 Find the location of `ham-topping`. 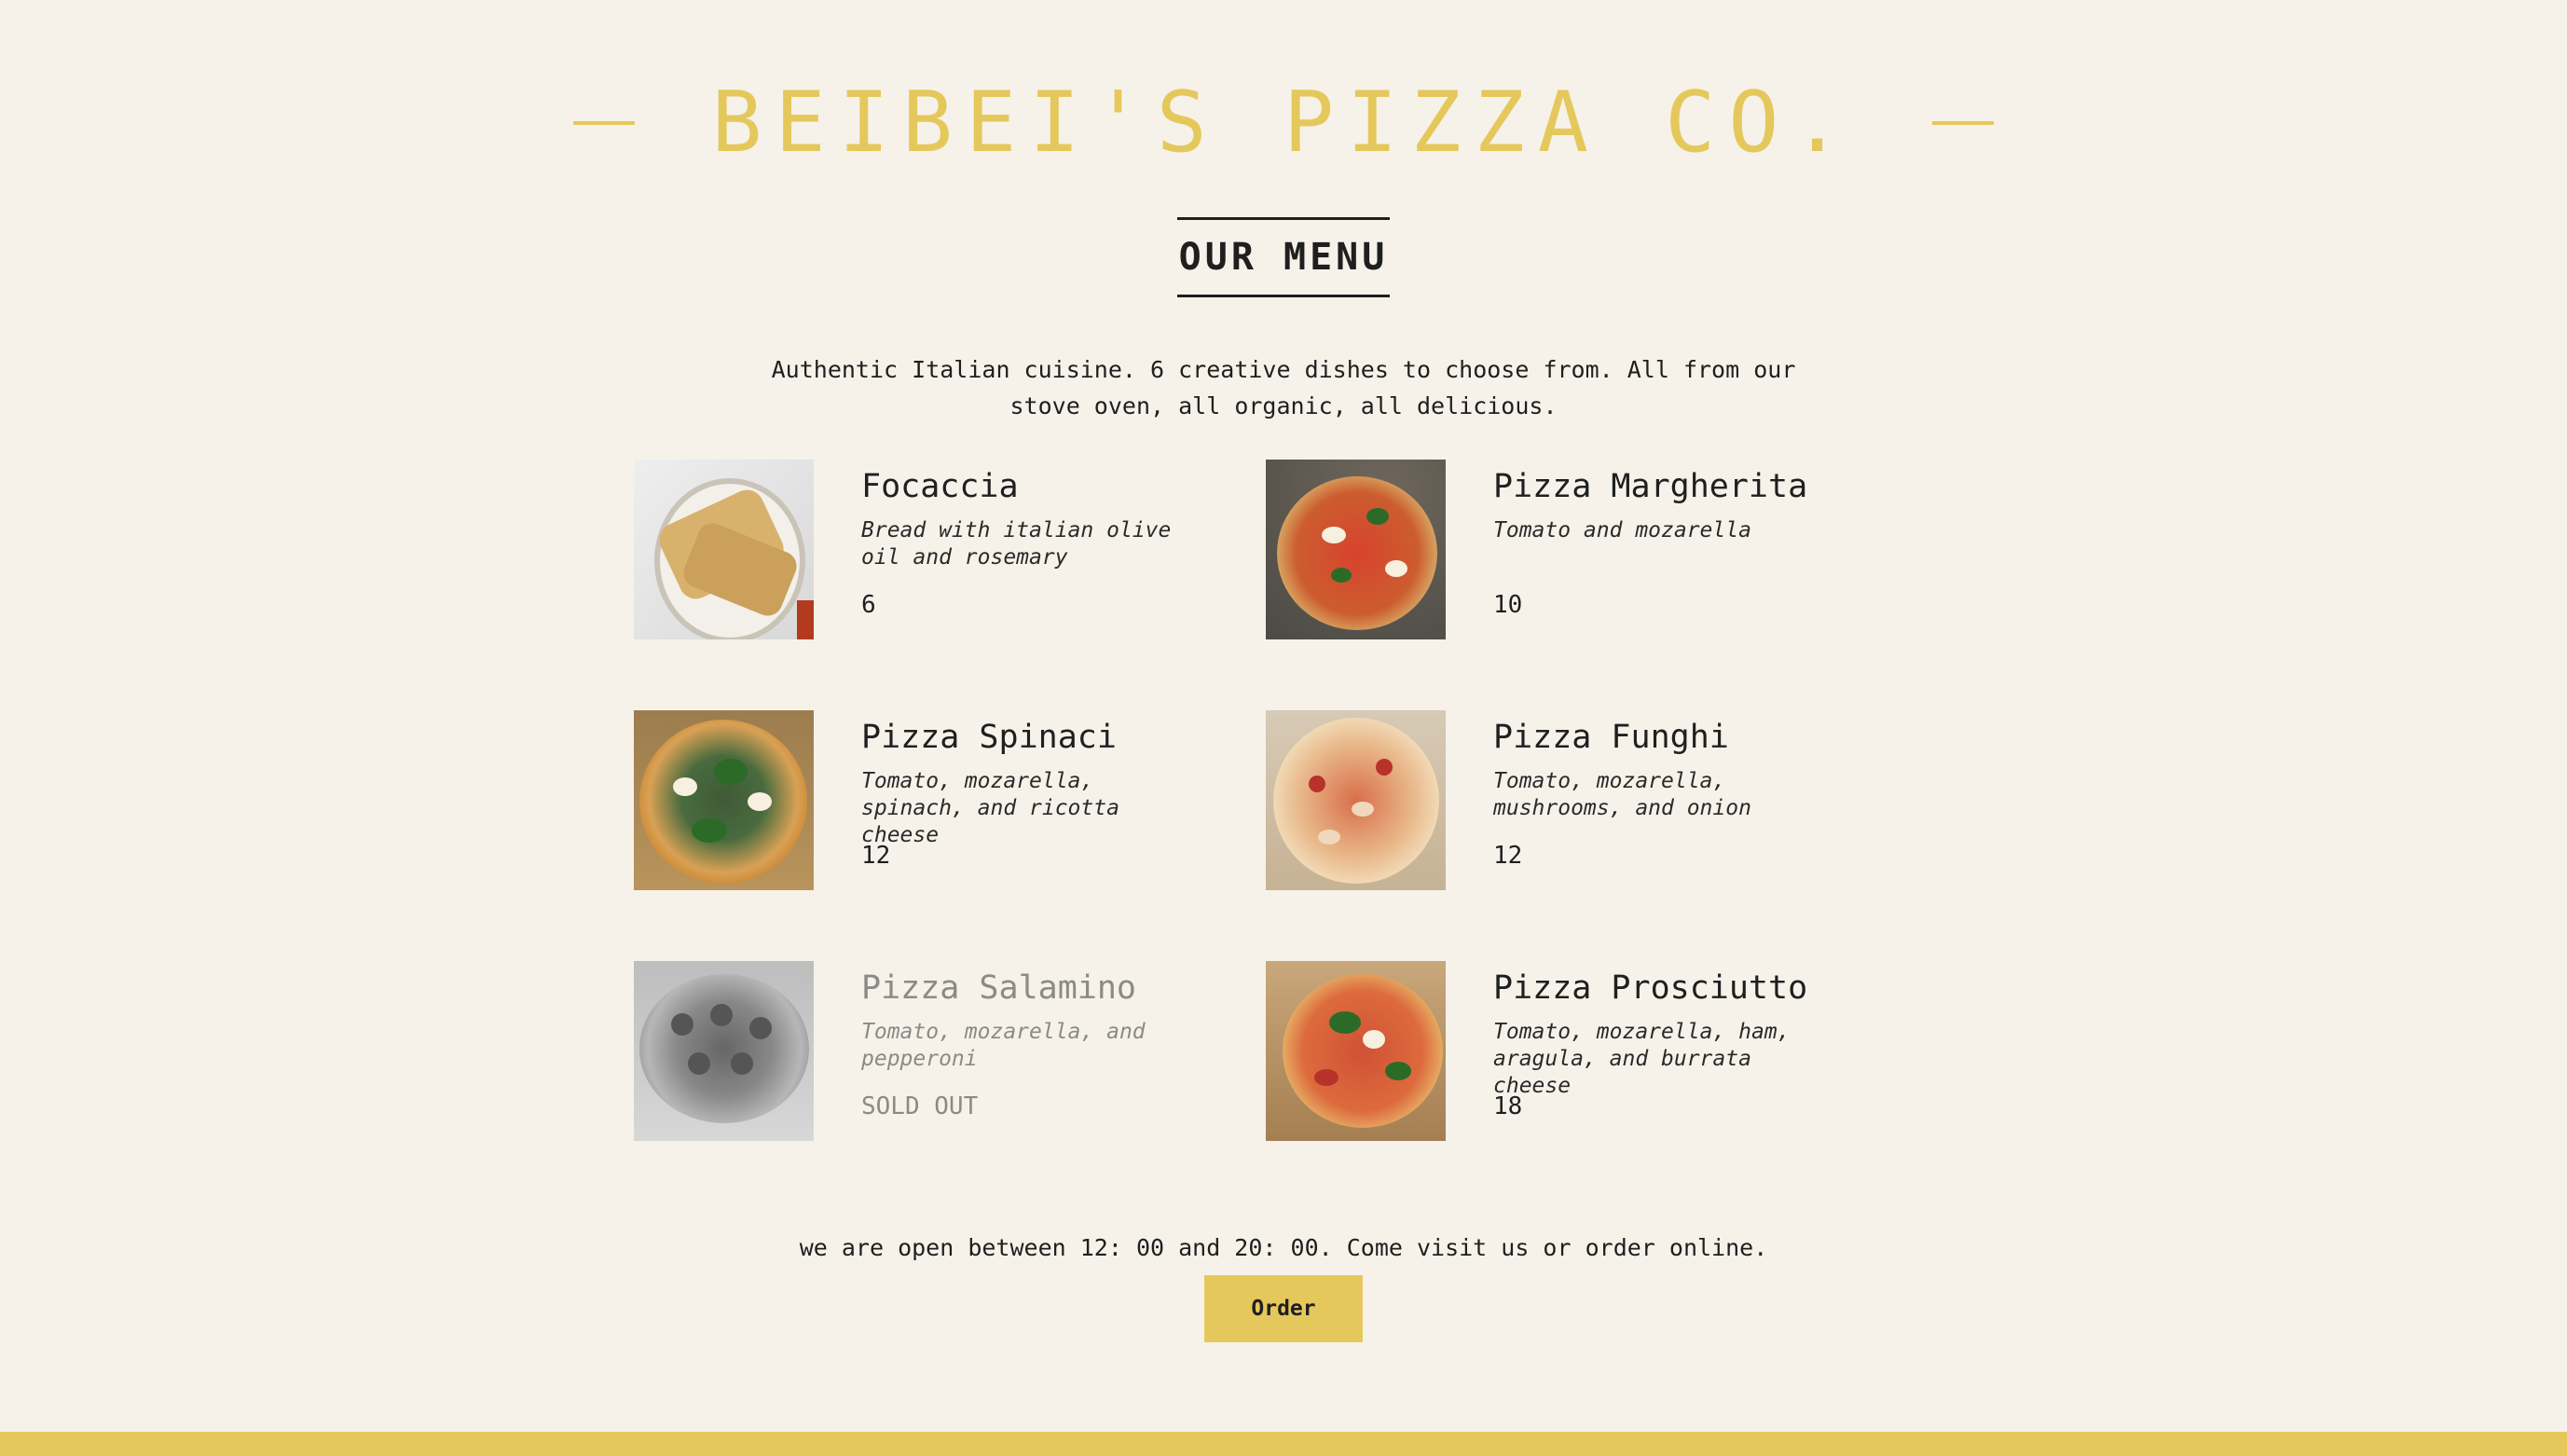

ham-topping is located at coordinates (1326, 1077).